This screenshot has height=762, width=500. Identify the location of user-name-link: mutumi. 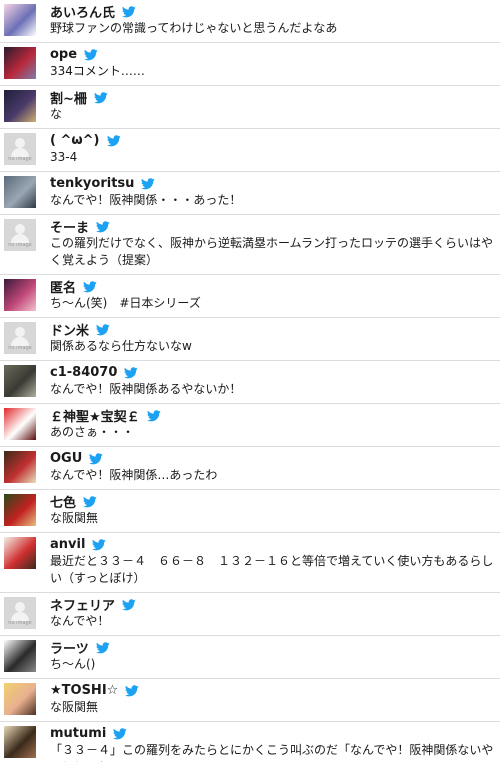
(78, 733).